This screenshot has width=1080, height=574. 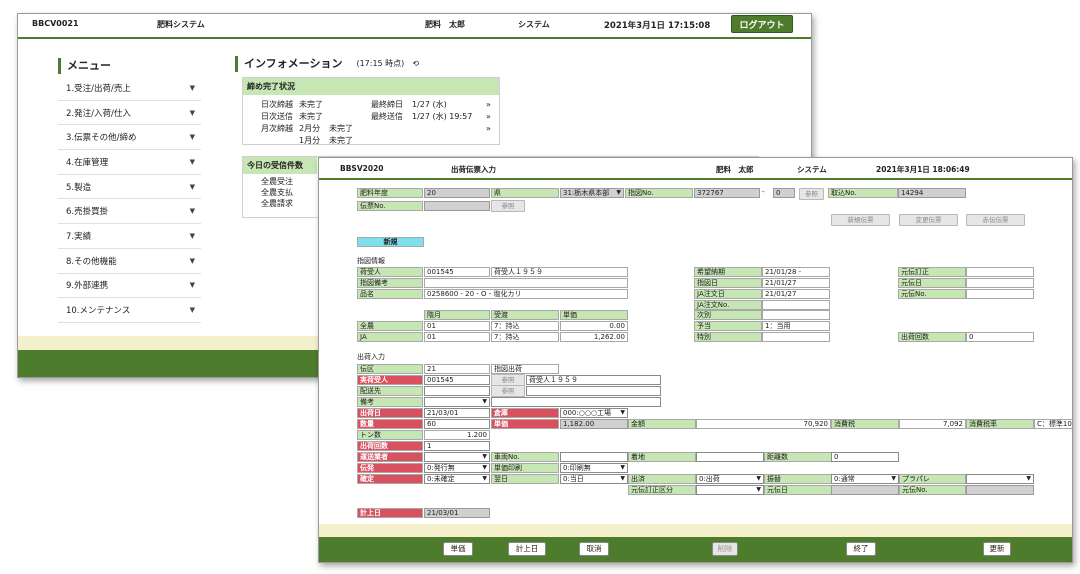 What do you see at coordinates (594, 315) in the screenshot?
I see `price-header: 単価` at bounding box center [594, 315].